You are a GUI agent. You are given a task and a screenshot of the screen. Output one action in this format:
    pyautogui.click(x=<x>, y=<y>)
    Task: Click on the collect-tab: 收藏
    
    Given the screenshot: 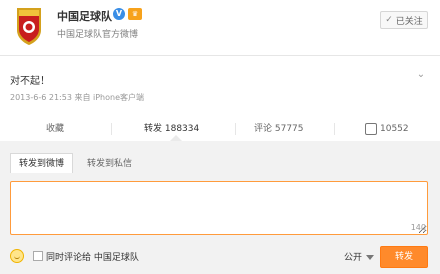 What is the action you would take?
    pyautogui.click(x=55, y=129)
    